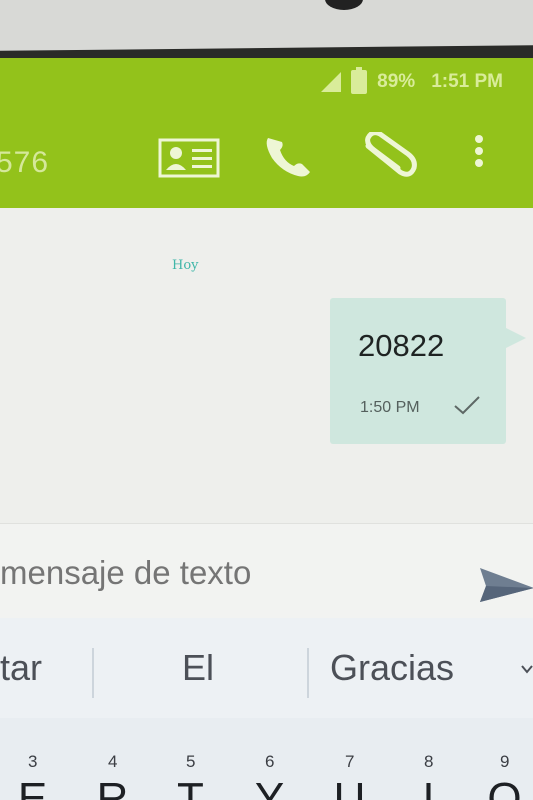  Describe the element at coordinates (349, 787) in the screenshot. I see `key-letter: U` at that location.